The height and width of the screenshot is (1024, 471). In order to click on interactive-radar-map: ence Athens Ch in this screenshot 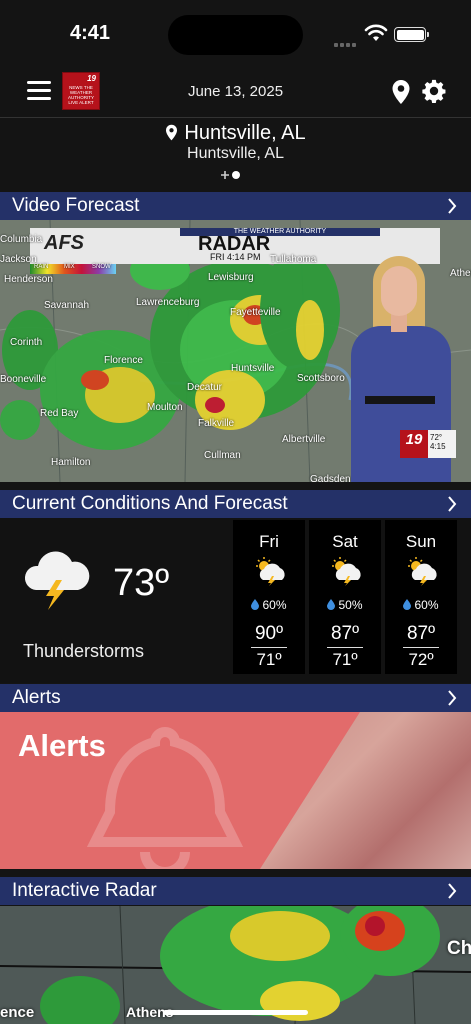, I will do `click(235, 965)`.